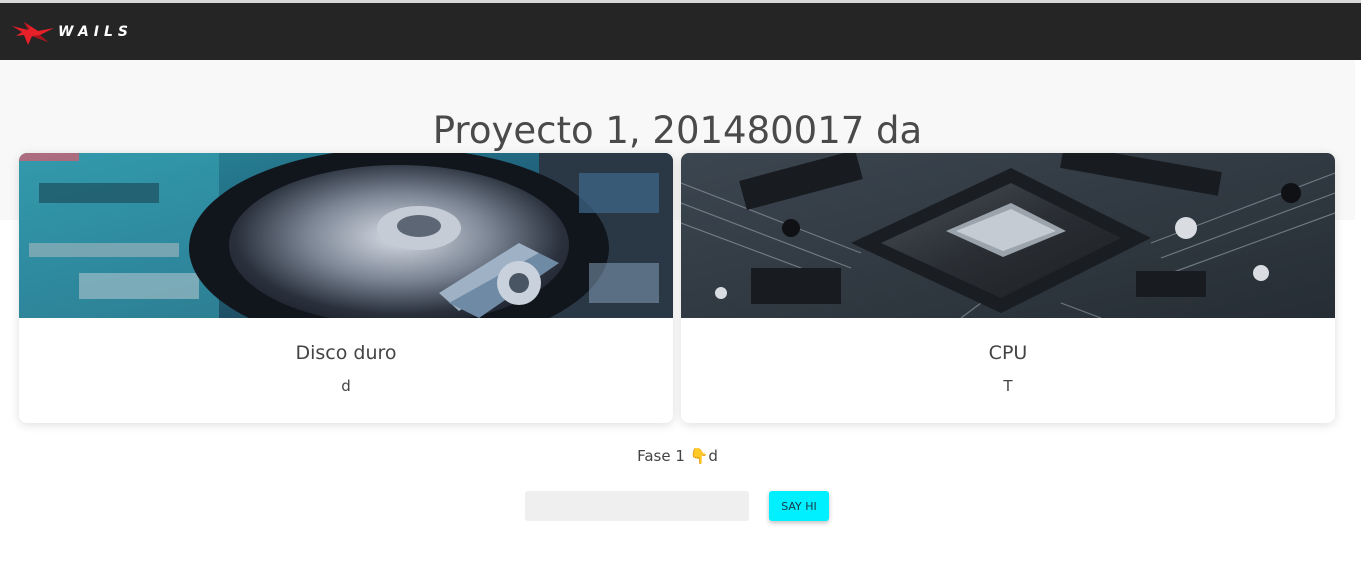 Image resolution: width=1361 pixels, height=567 pixels. I want to click on page-right-edge, so click(1358, 313).